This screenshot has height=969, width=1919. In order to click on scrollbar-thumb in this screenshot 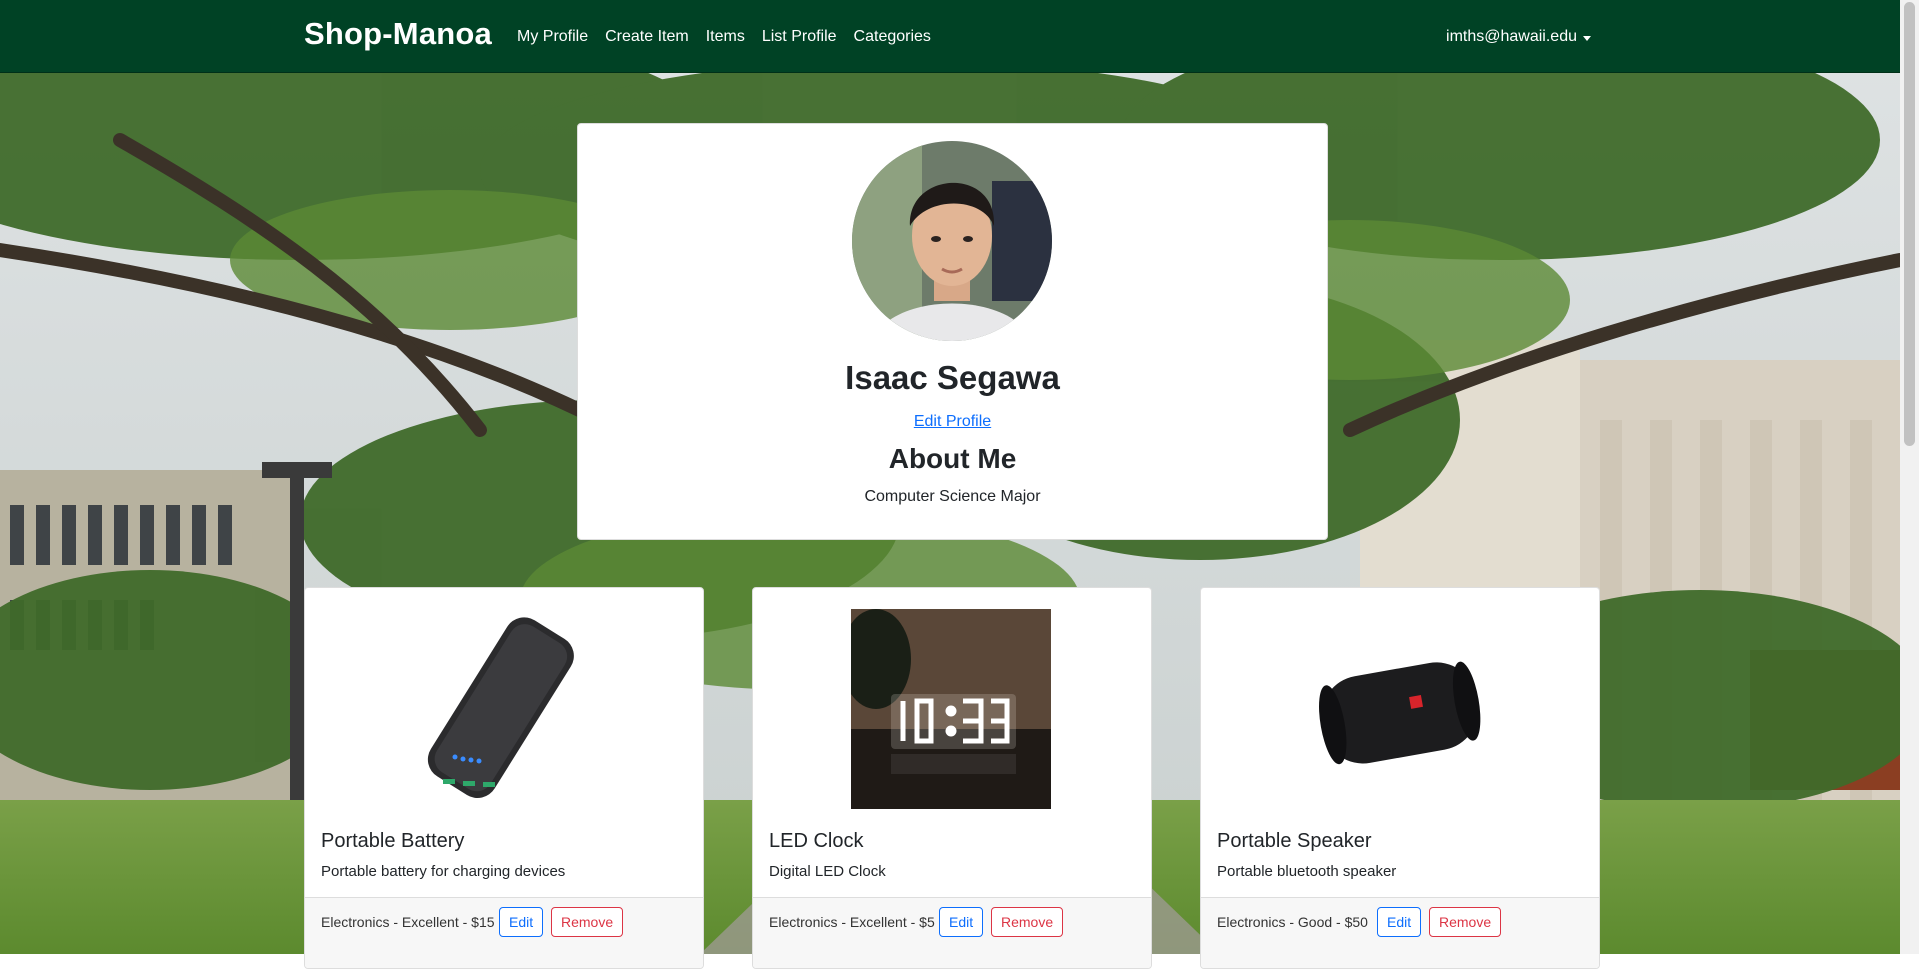, I will do `click(1909, 224)`.